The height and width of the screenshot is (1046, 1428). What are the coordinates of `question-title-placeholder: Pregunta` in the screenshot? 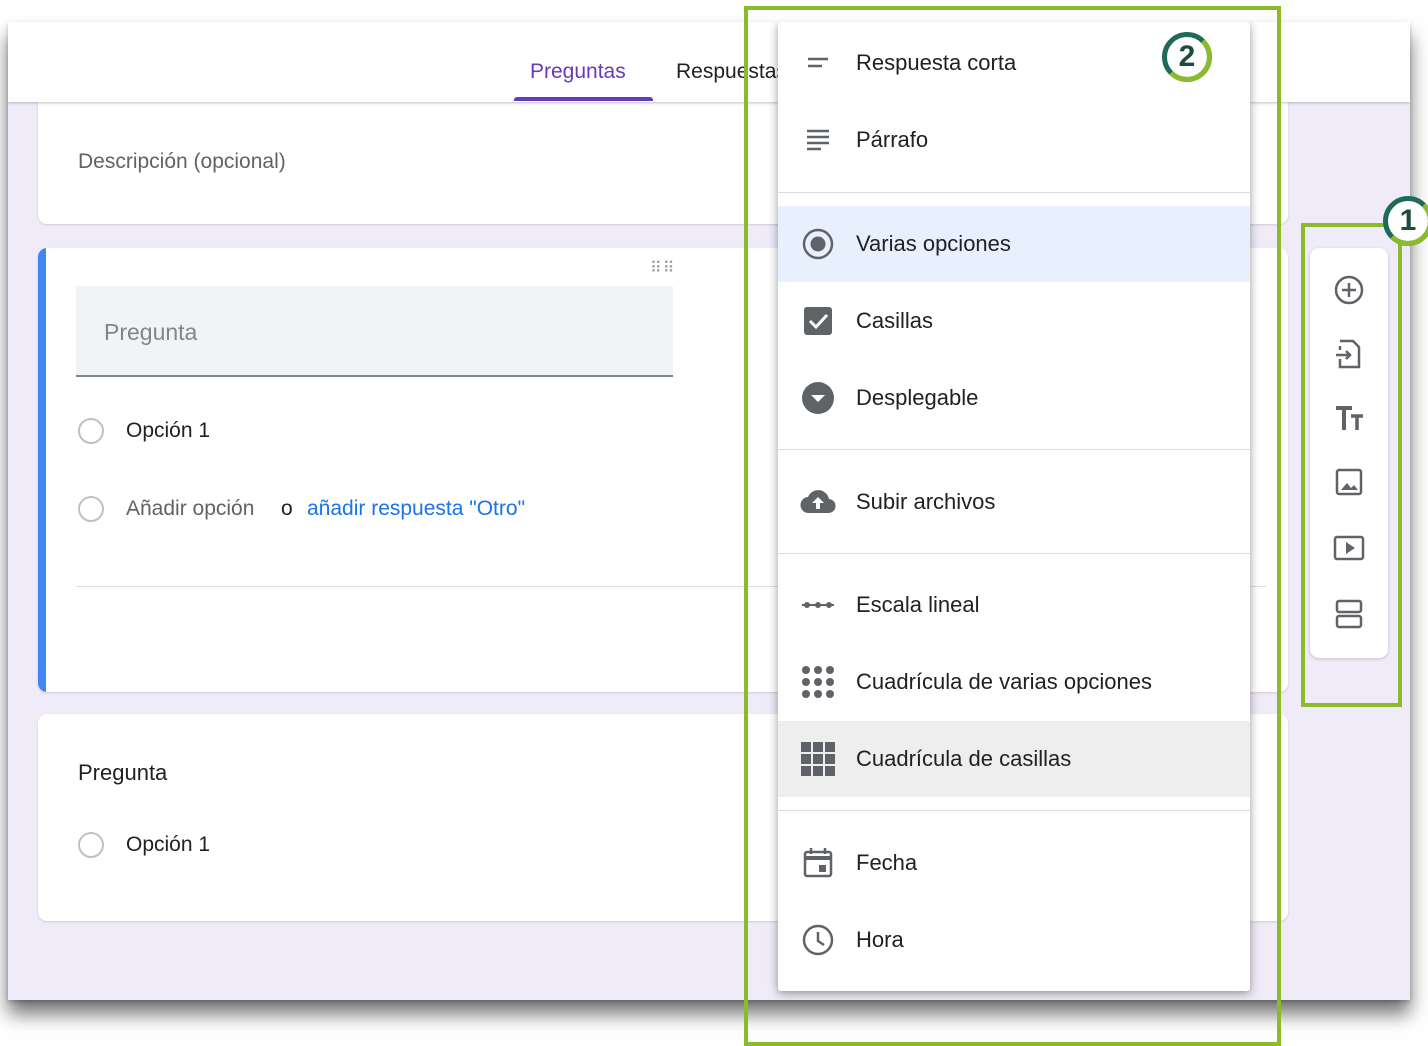 It's located at (151, 332).